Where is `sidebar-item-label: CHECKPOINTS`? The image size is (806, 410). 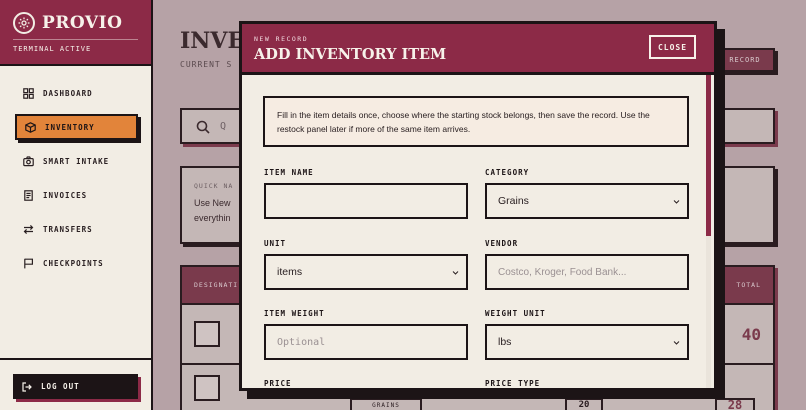
sidebar-item-label: CHECKPOINTS is located at coordinates (73, 263).